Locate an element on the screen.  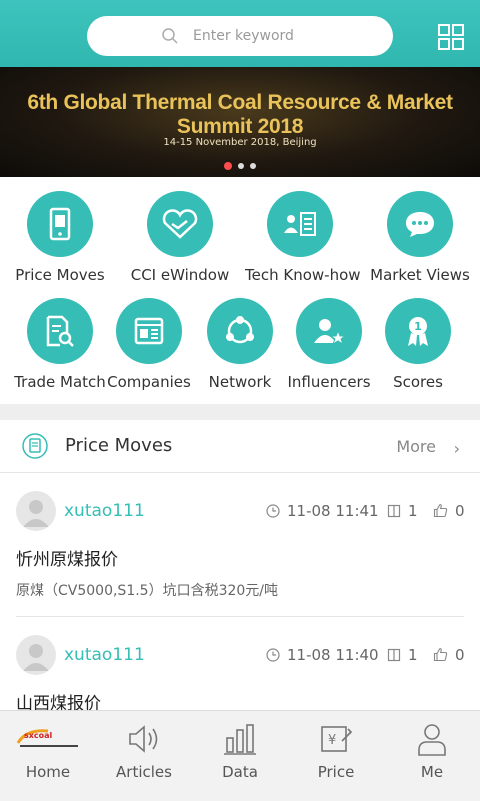
post-title: 山西煤报价 is located at coordinates (58, 699).